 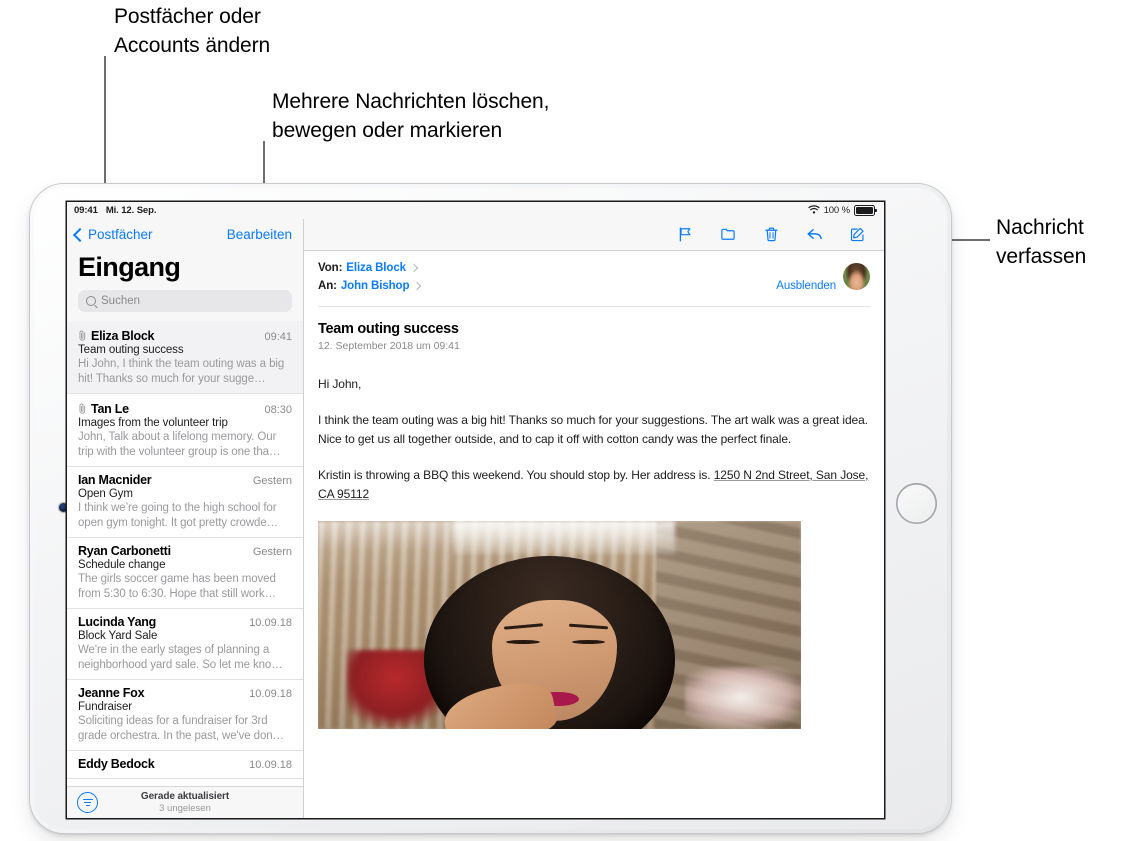 What do you see at coordinates (185, 270) in the screenshot?
I see `sidebar-header: Postfächer Bearbeiten Eingang Suchen` at bounding box center [185, 270].